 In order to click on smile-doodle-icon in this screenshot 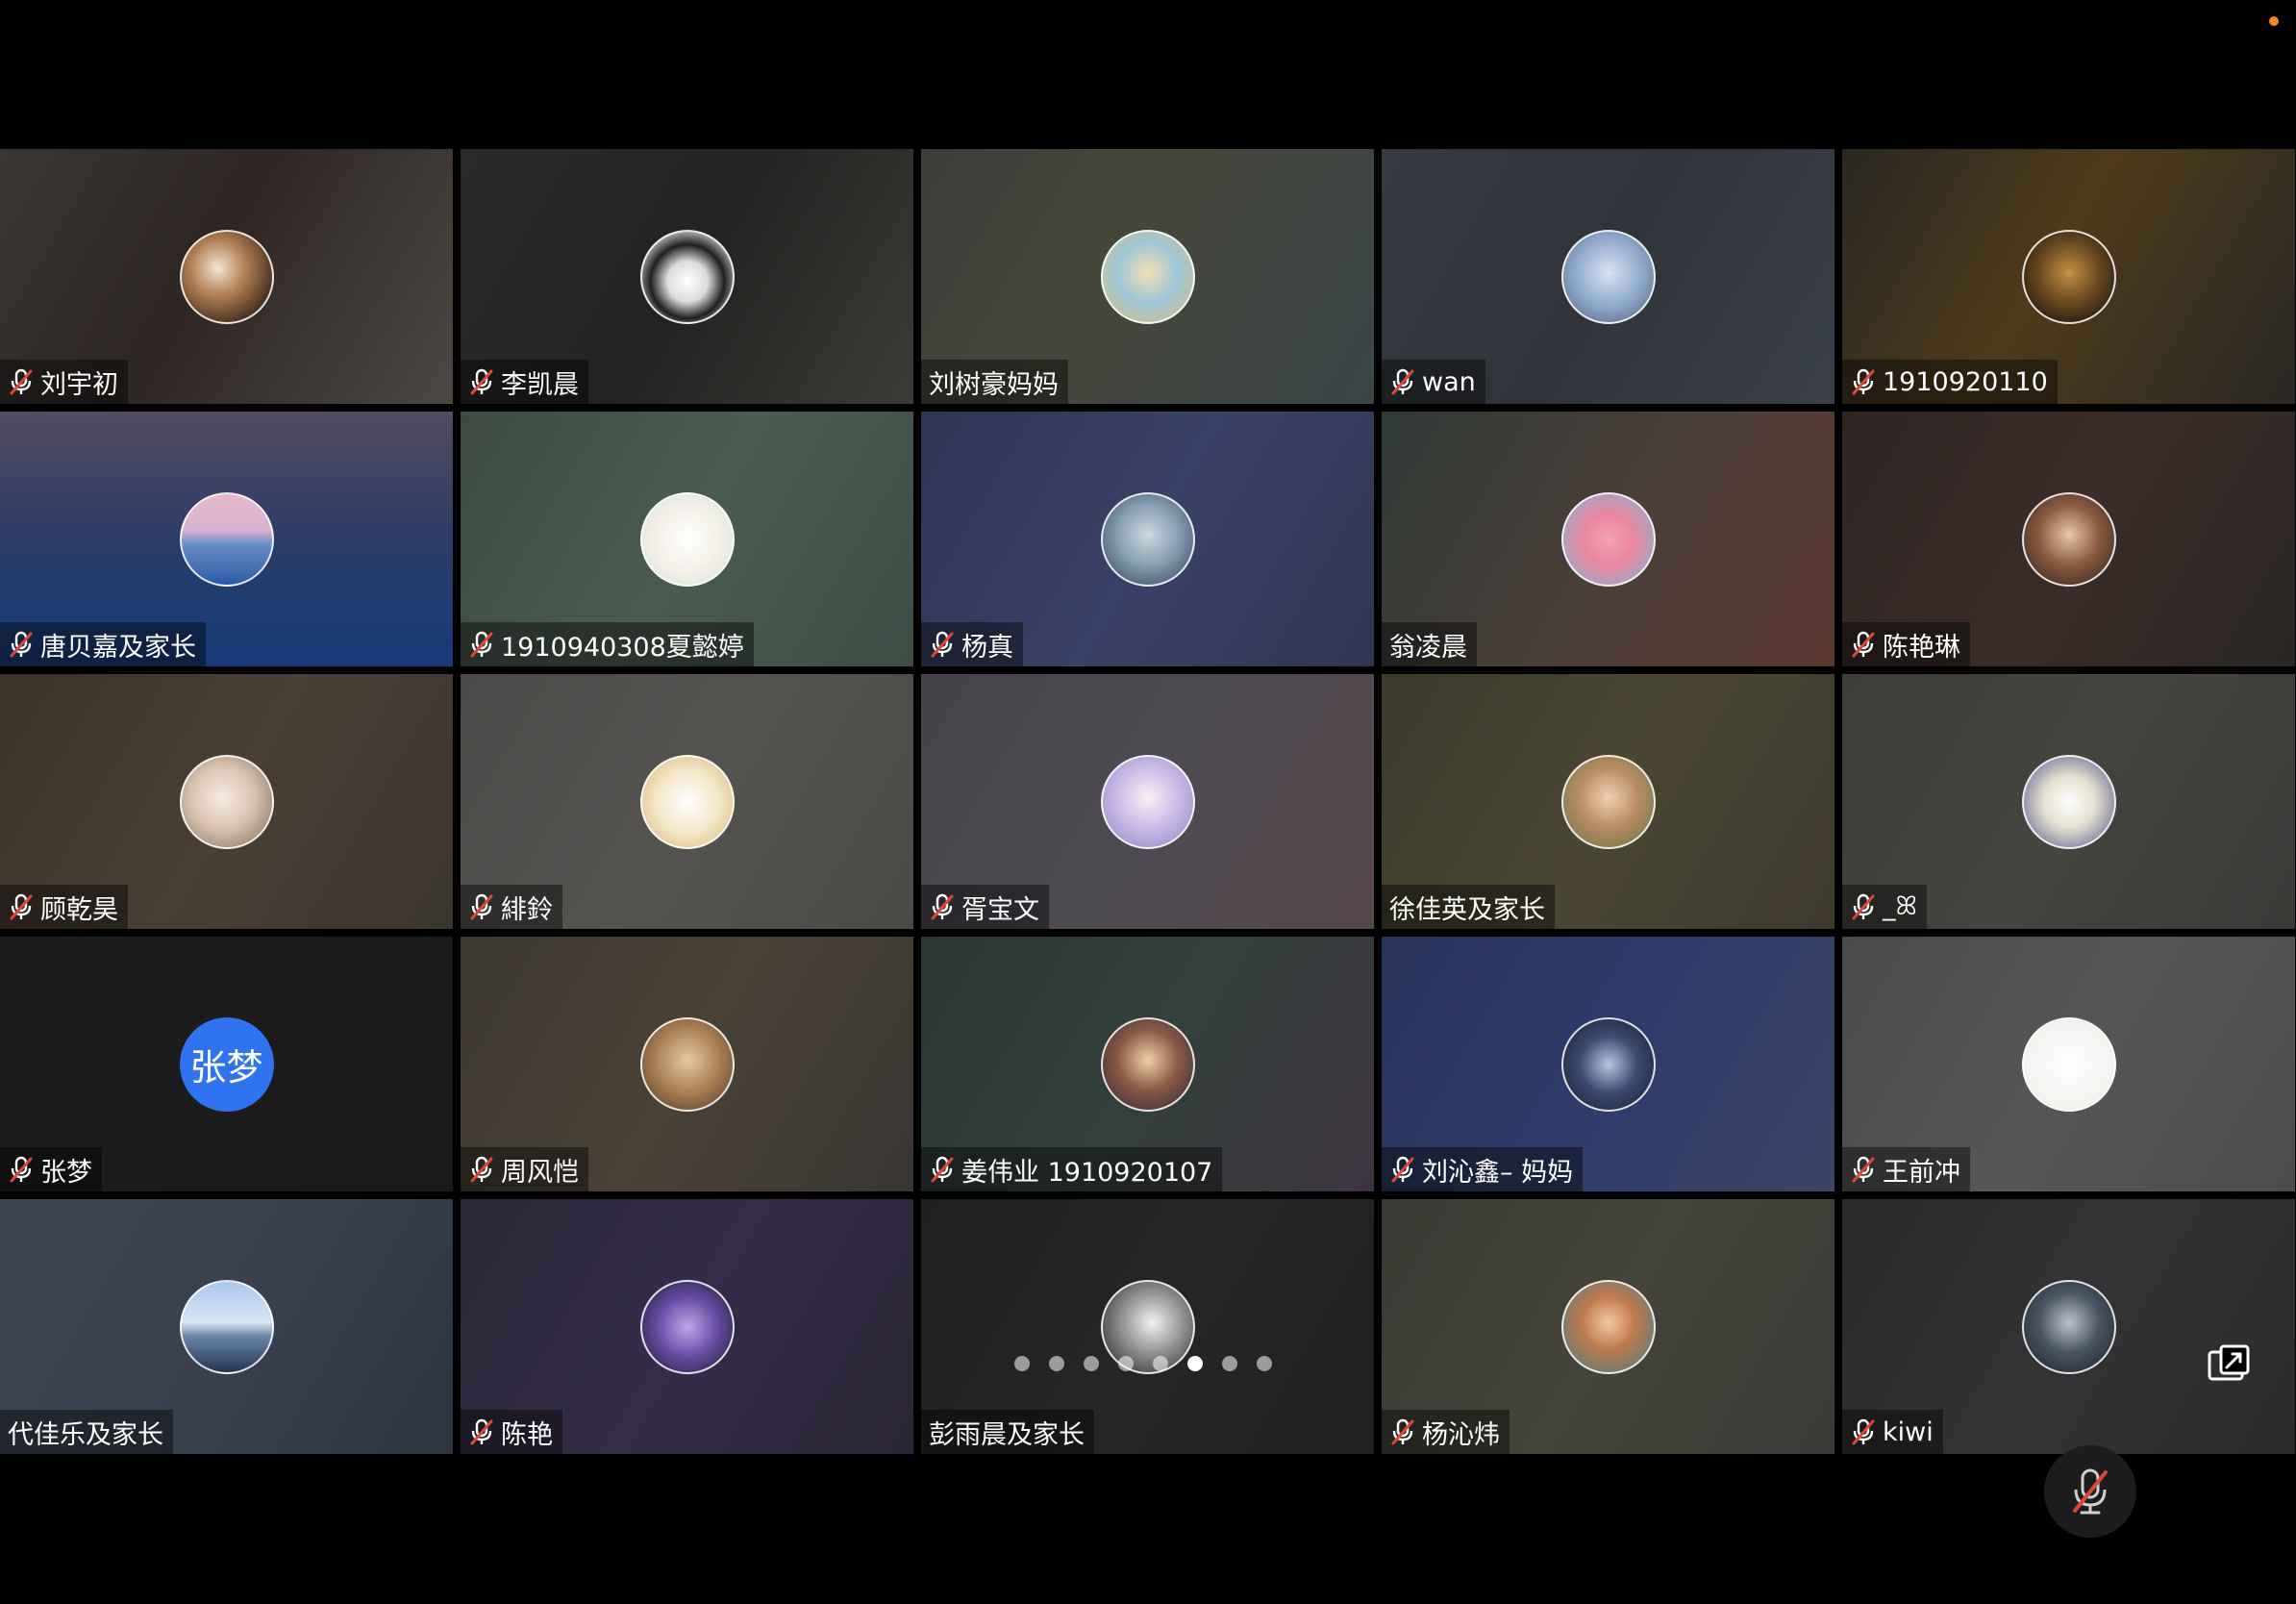, I will do `click(2068, 1064)`.